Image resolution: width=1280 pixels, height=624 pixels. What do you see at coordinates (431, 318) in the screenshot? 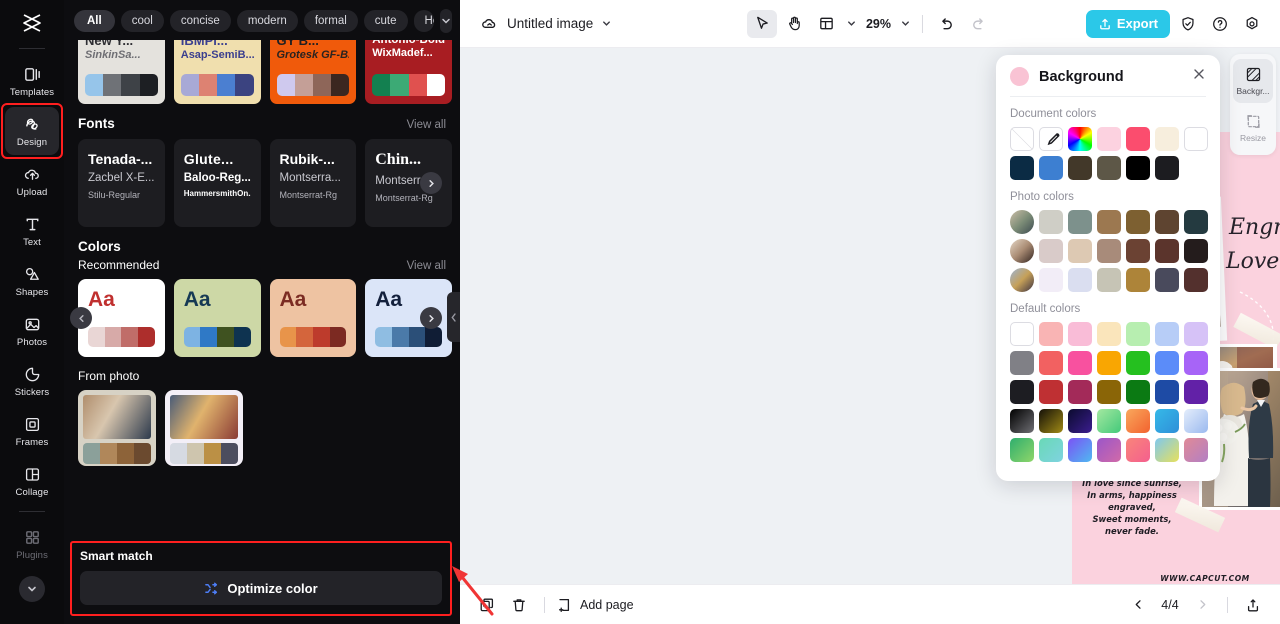
I see `palette-next-button` at bounding box center [431, 318].